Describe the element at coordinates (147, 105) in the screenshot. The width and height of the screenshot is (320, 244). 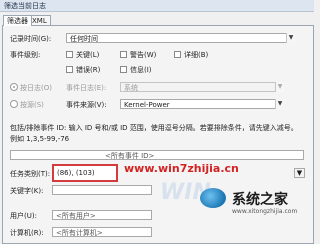
I see `event-source-value: Kernel-Power` at that location.